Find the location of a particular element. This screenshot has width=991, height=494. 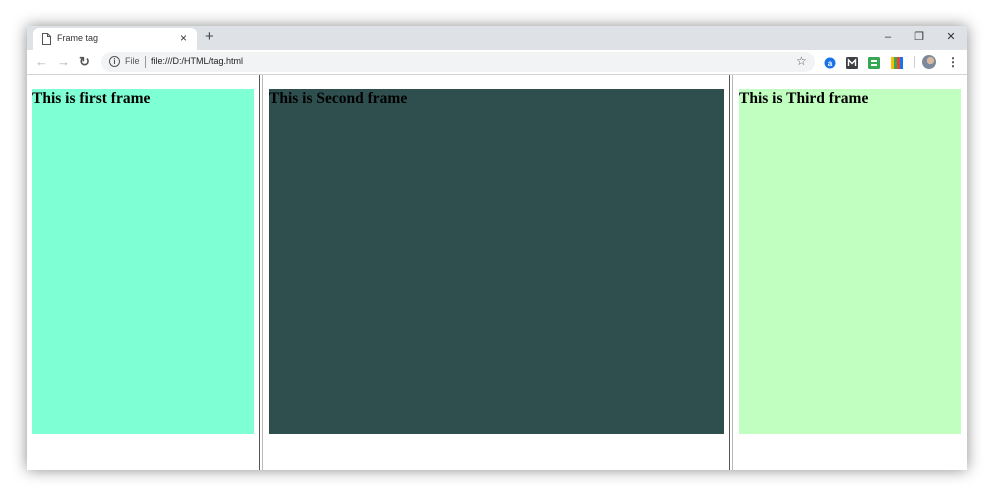

address-divider is located at coordinates (145, 62).